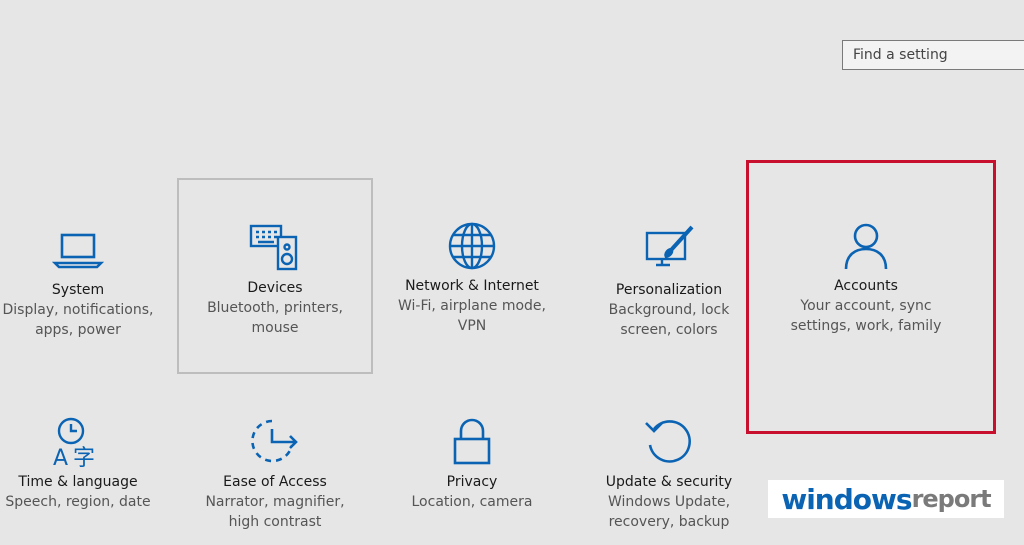 The width and height of the screenshot is (1024, 545). I want to click on windowsreport-logo: windows report, so click(886, 499).